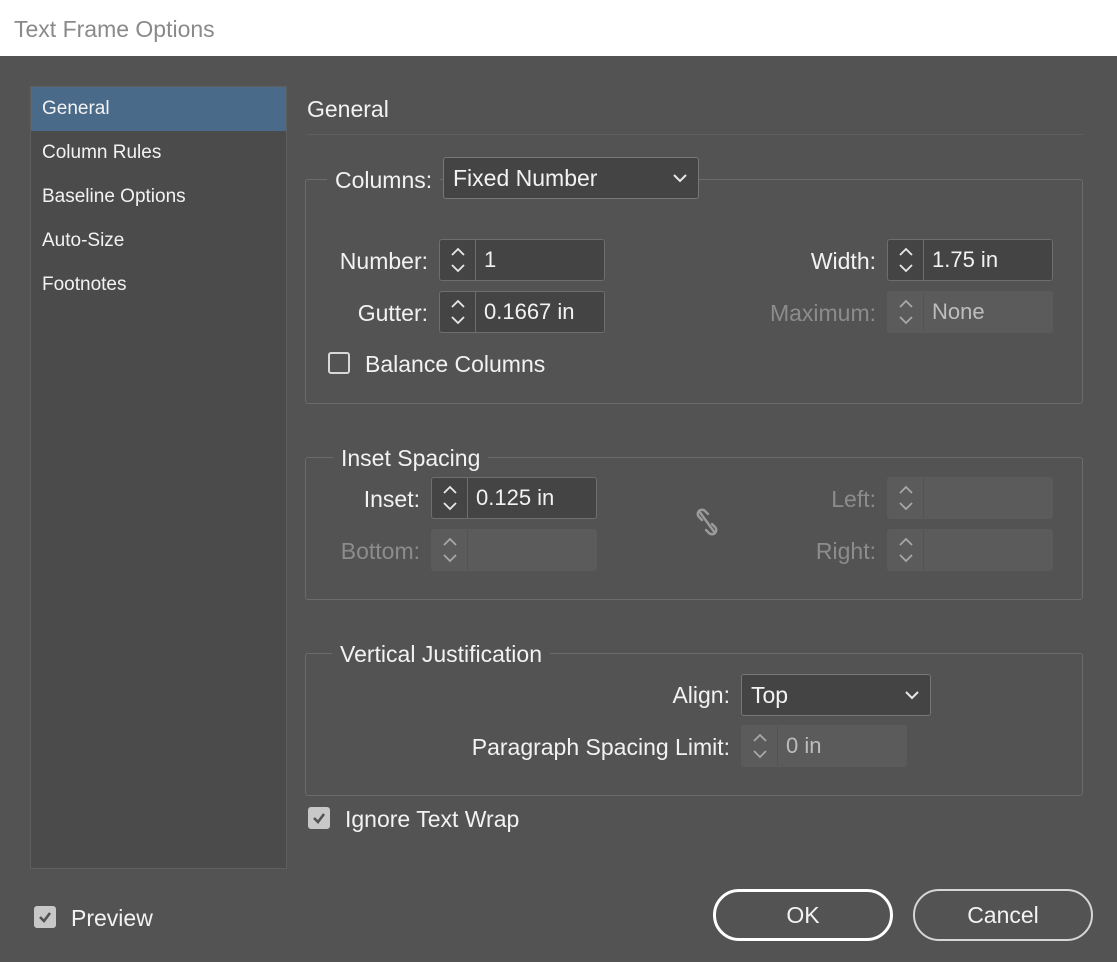 Image resolution: width=1117 pixels, height=962 pixels. What do you see at coordinates (525, 178) in the screenshot?
I see `columns-type-value: Fixed Number` at bounding box center [525, 178].